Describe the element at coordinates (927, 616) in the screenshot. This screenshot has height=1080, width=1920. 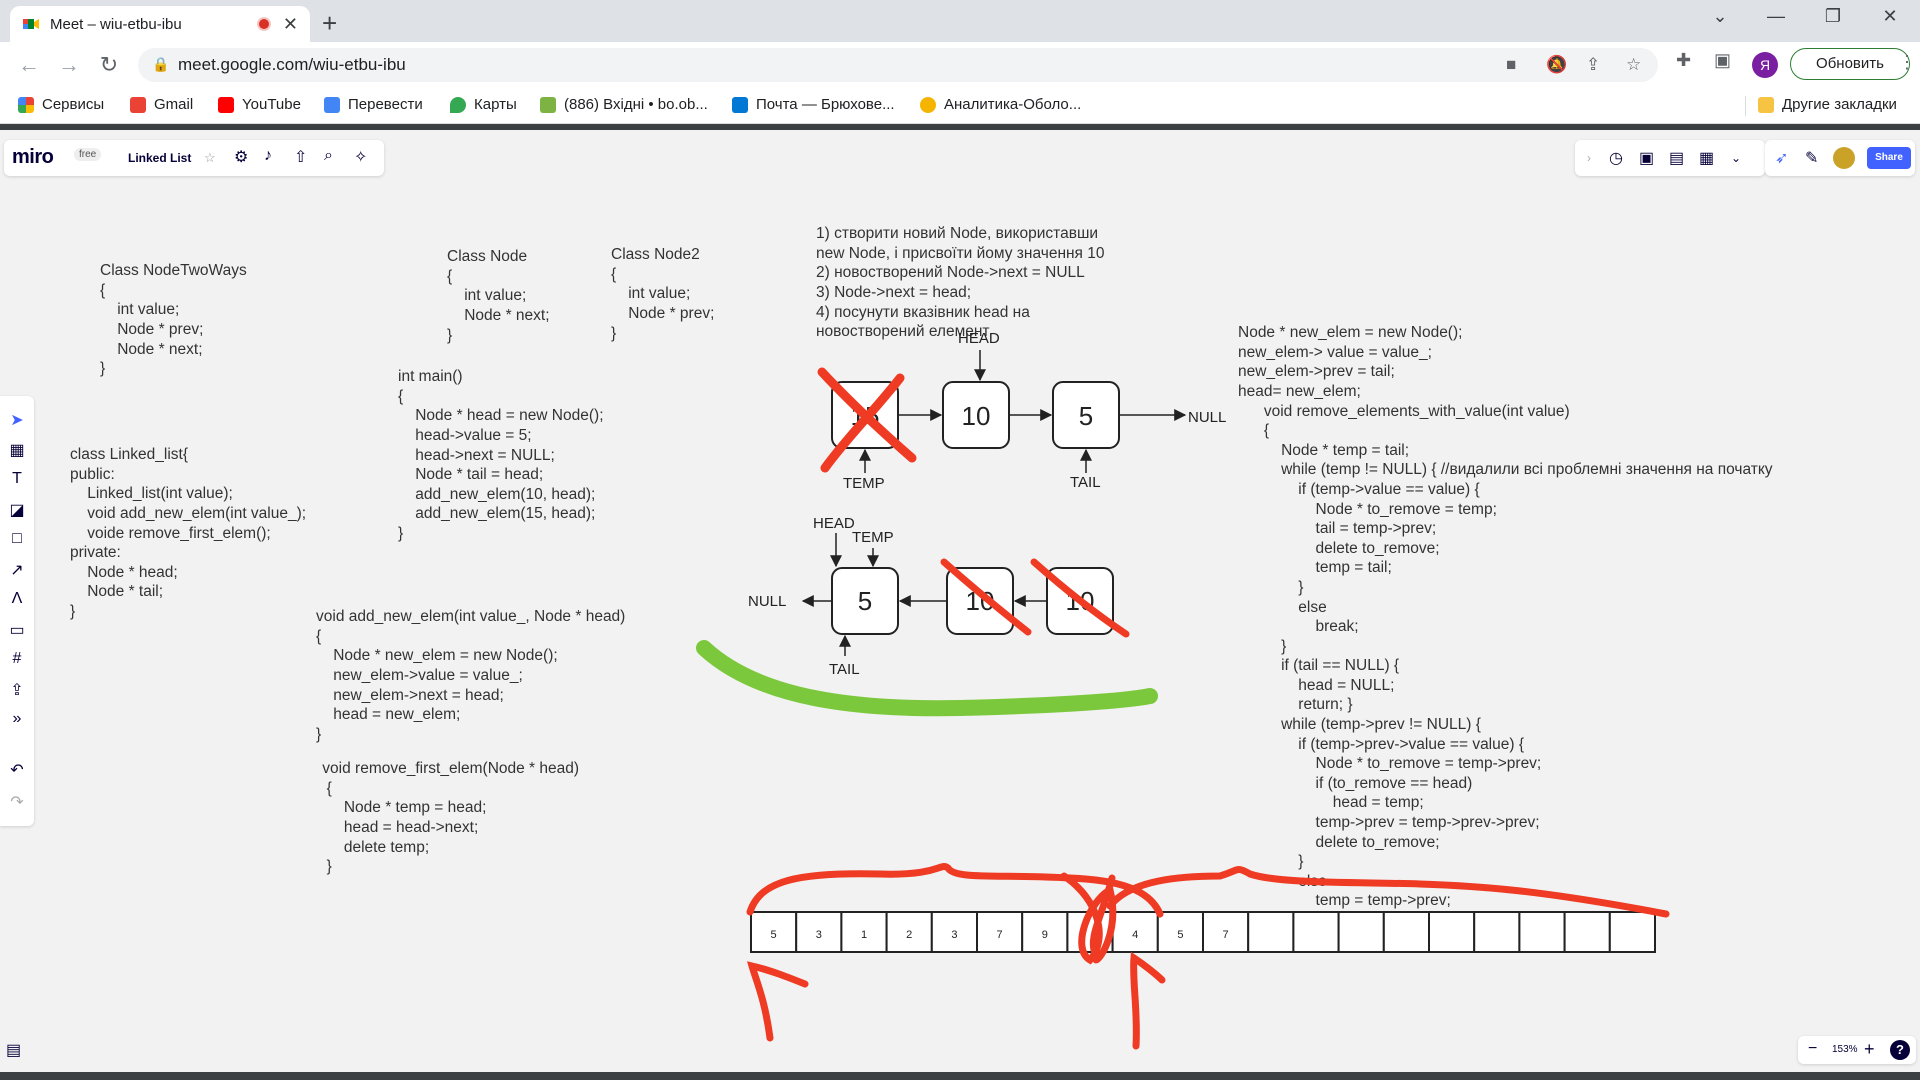
I see `bottom-linked-list-diagram: 5 10 10 NULL HEAD TEMP TAIL` at that location.